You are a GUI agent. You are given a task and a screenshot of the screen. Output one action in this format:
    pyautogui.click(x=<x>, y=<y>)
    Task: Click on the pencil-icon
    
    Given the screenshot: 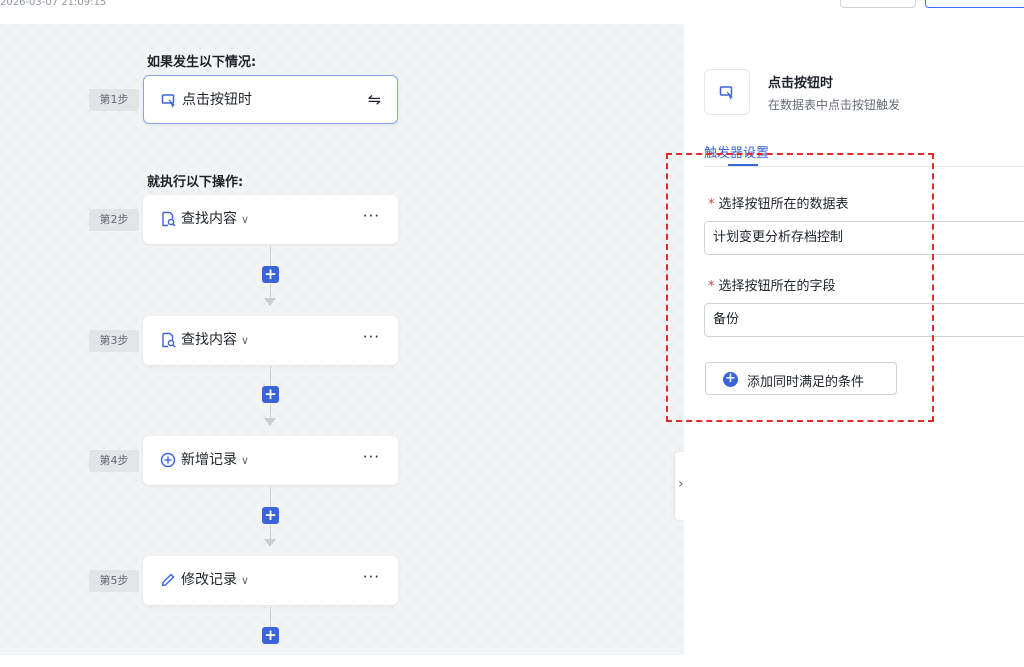 What is the action you would take?
    pyautogui.click(x=168, y=580)
    